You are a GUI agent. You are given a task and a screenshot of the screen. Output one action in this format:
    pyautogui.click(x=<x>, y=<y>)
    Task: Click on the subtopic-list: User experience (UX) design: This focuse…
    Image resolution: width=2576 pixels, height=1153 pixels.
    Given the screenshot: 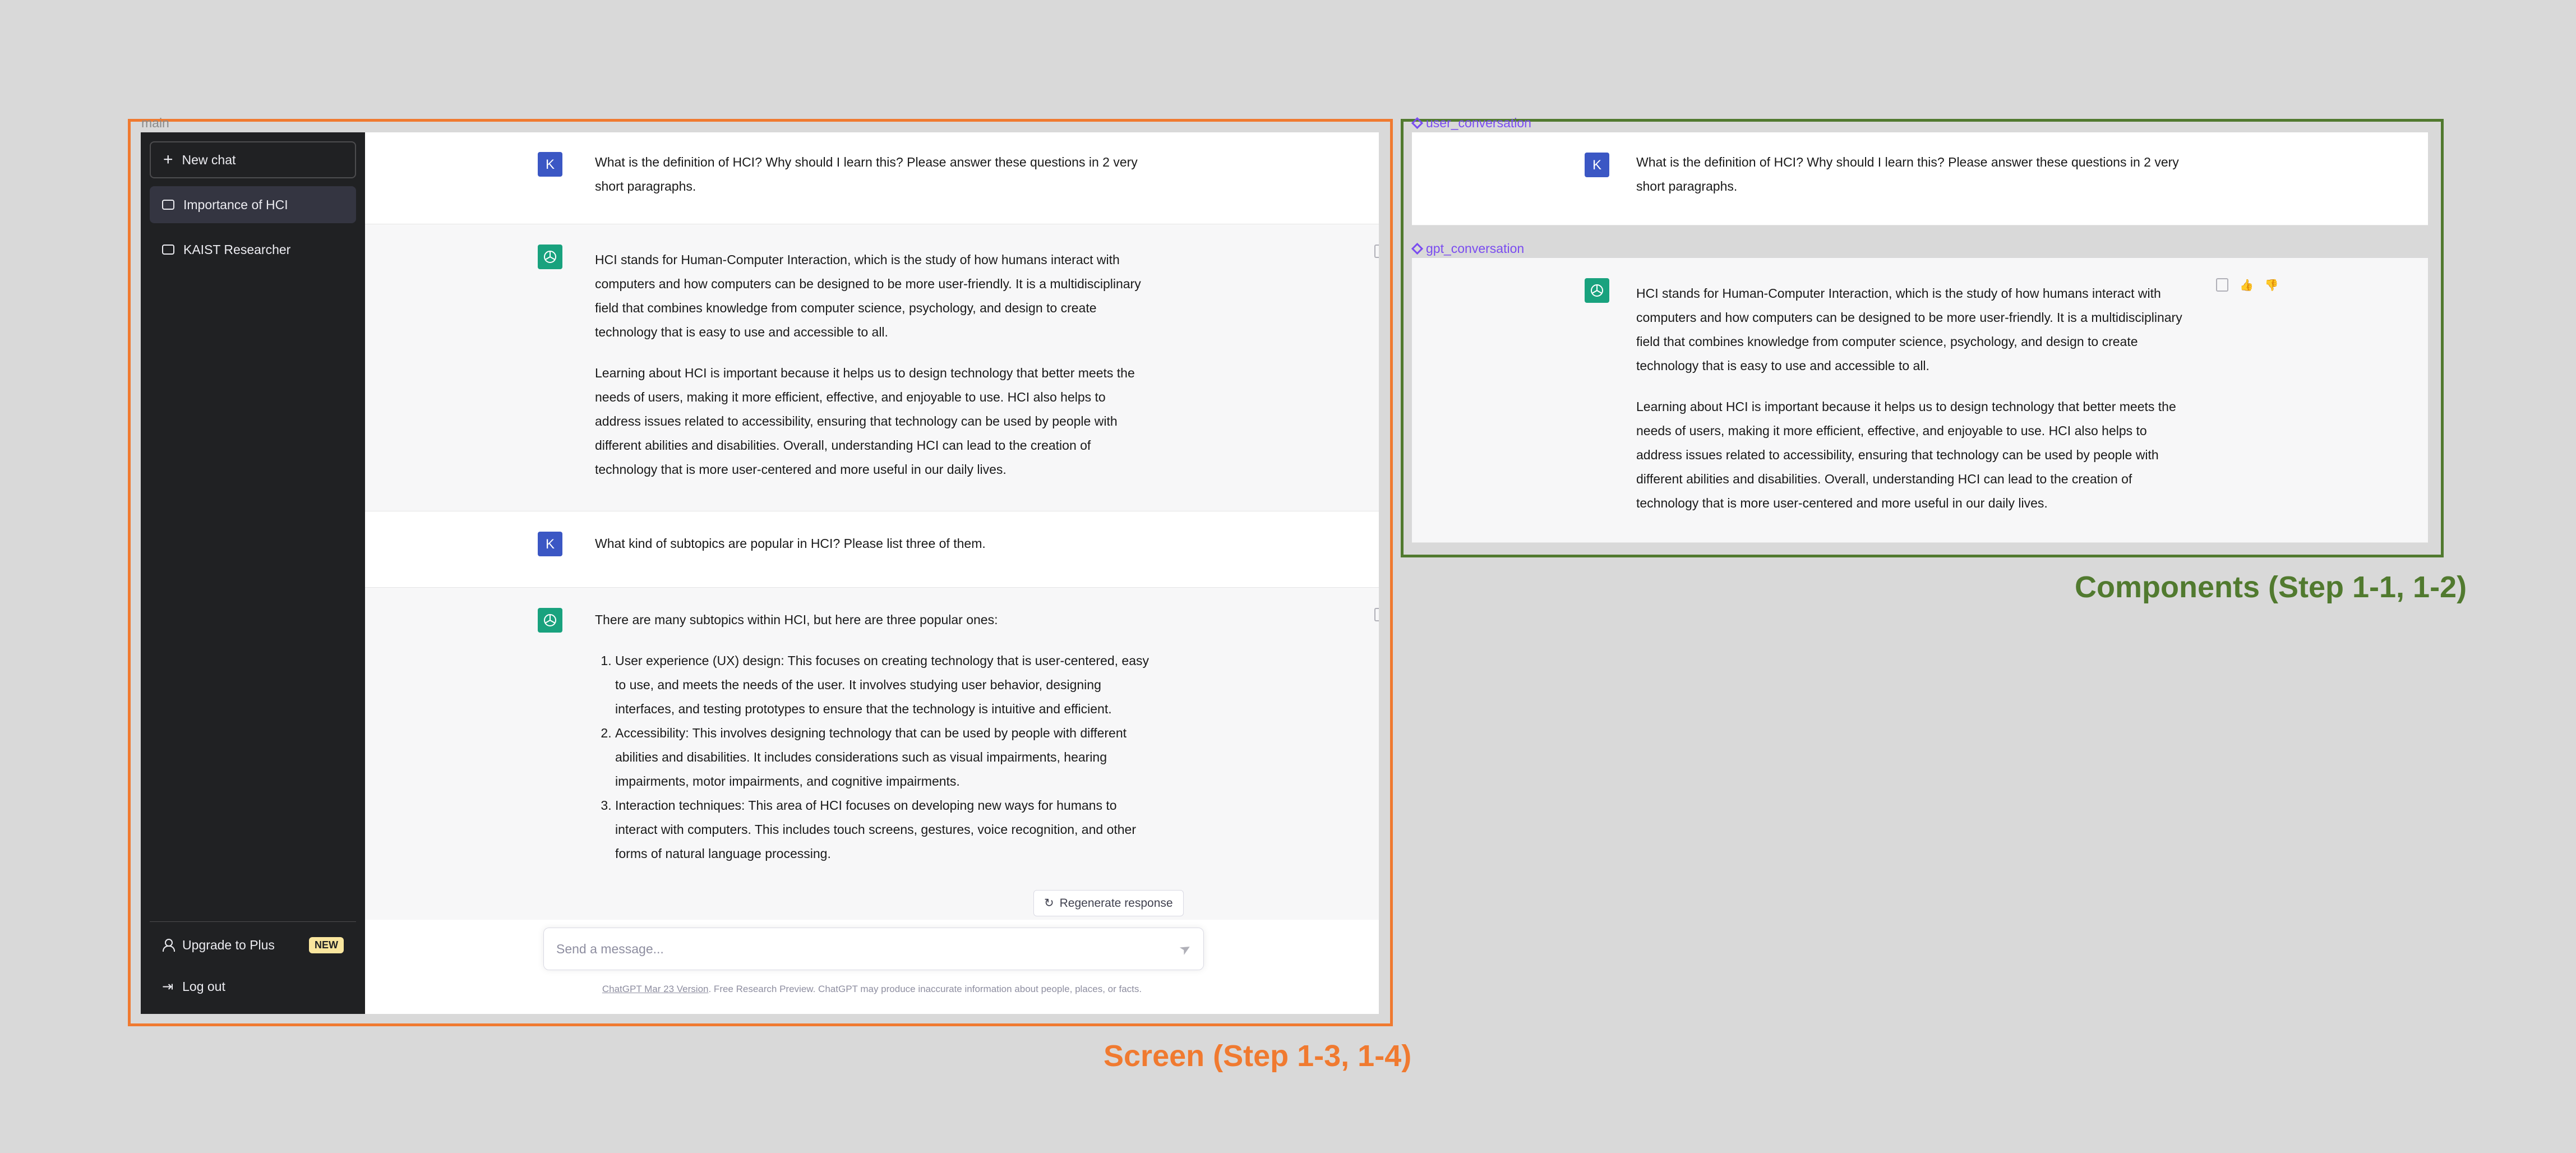 What is the action you would take?
    pyautogui.click(x=872, y=757)
    